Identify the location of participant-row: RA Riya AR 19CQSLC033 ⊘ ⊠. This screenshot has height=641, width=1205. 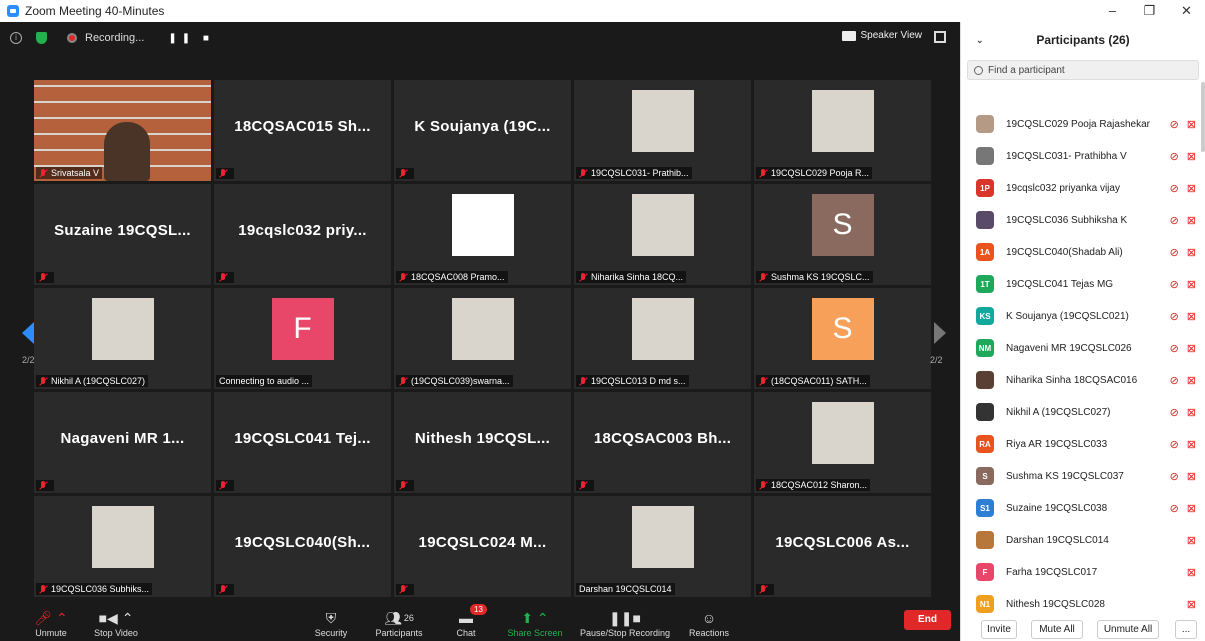
(1083, 444).